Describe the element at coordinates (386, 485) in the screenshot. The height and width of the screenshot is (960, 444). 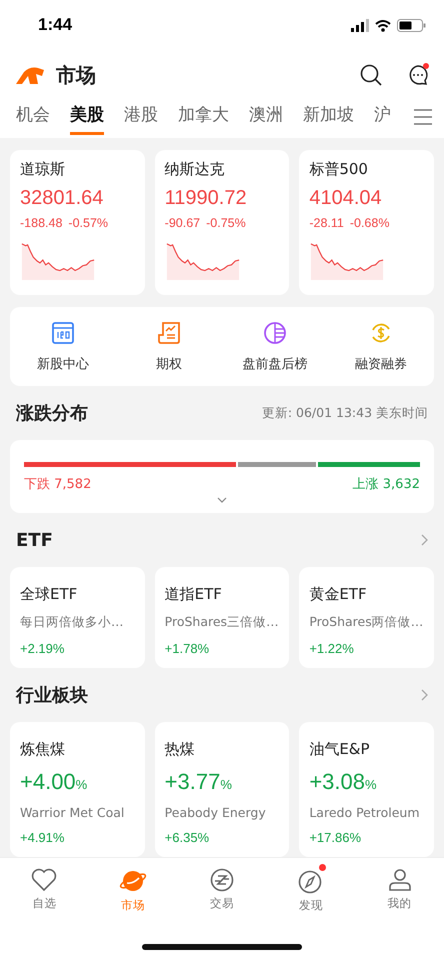
I see `advance-count: 上涨 3,632` at that location.